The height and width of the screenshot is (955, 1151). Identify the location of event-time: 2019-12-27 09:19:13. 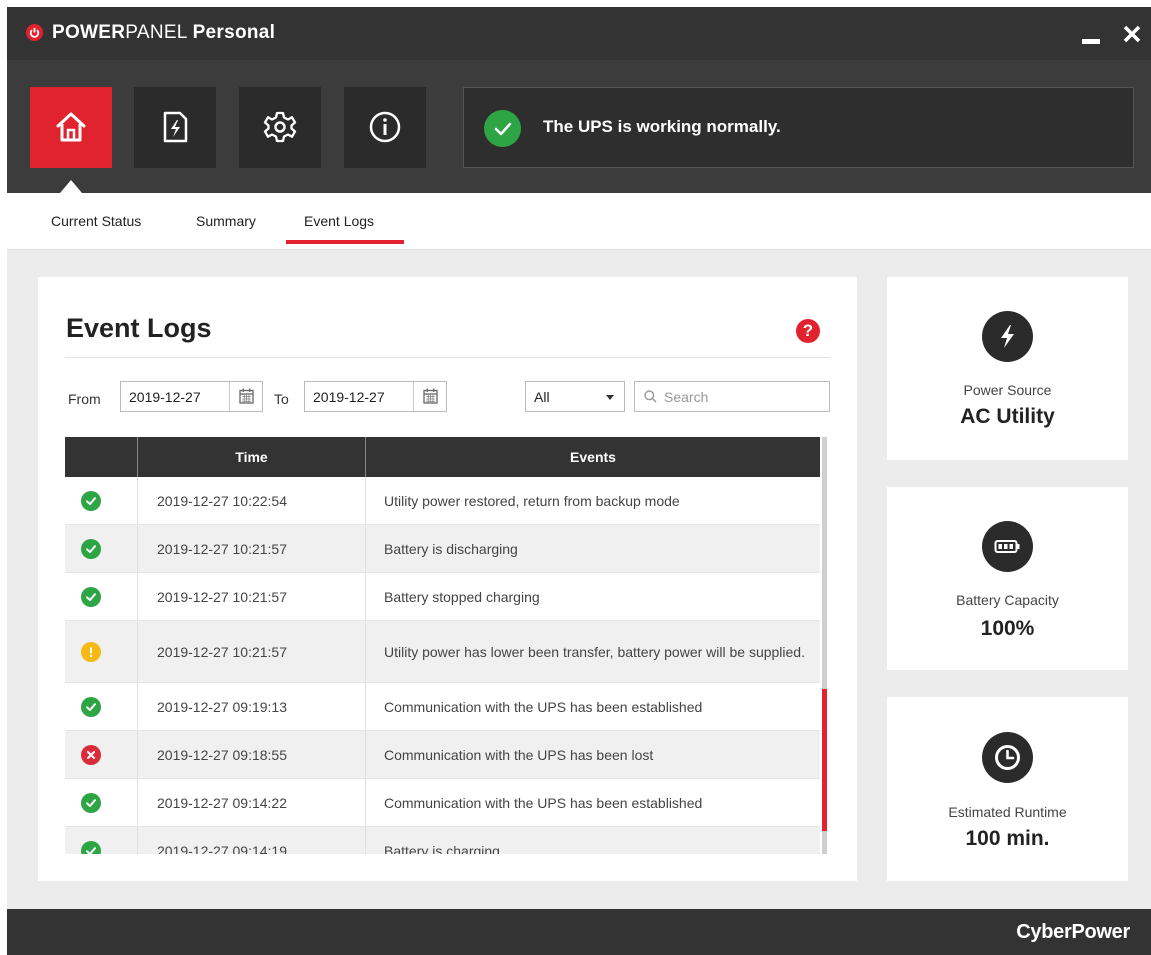
(222, 706).